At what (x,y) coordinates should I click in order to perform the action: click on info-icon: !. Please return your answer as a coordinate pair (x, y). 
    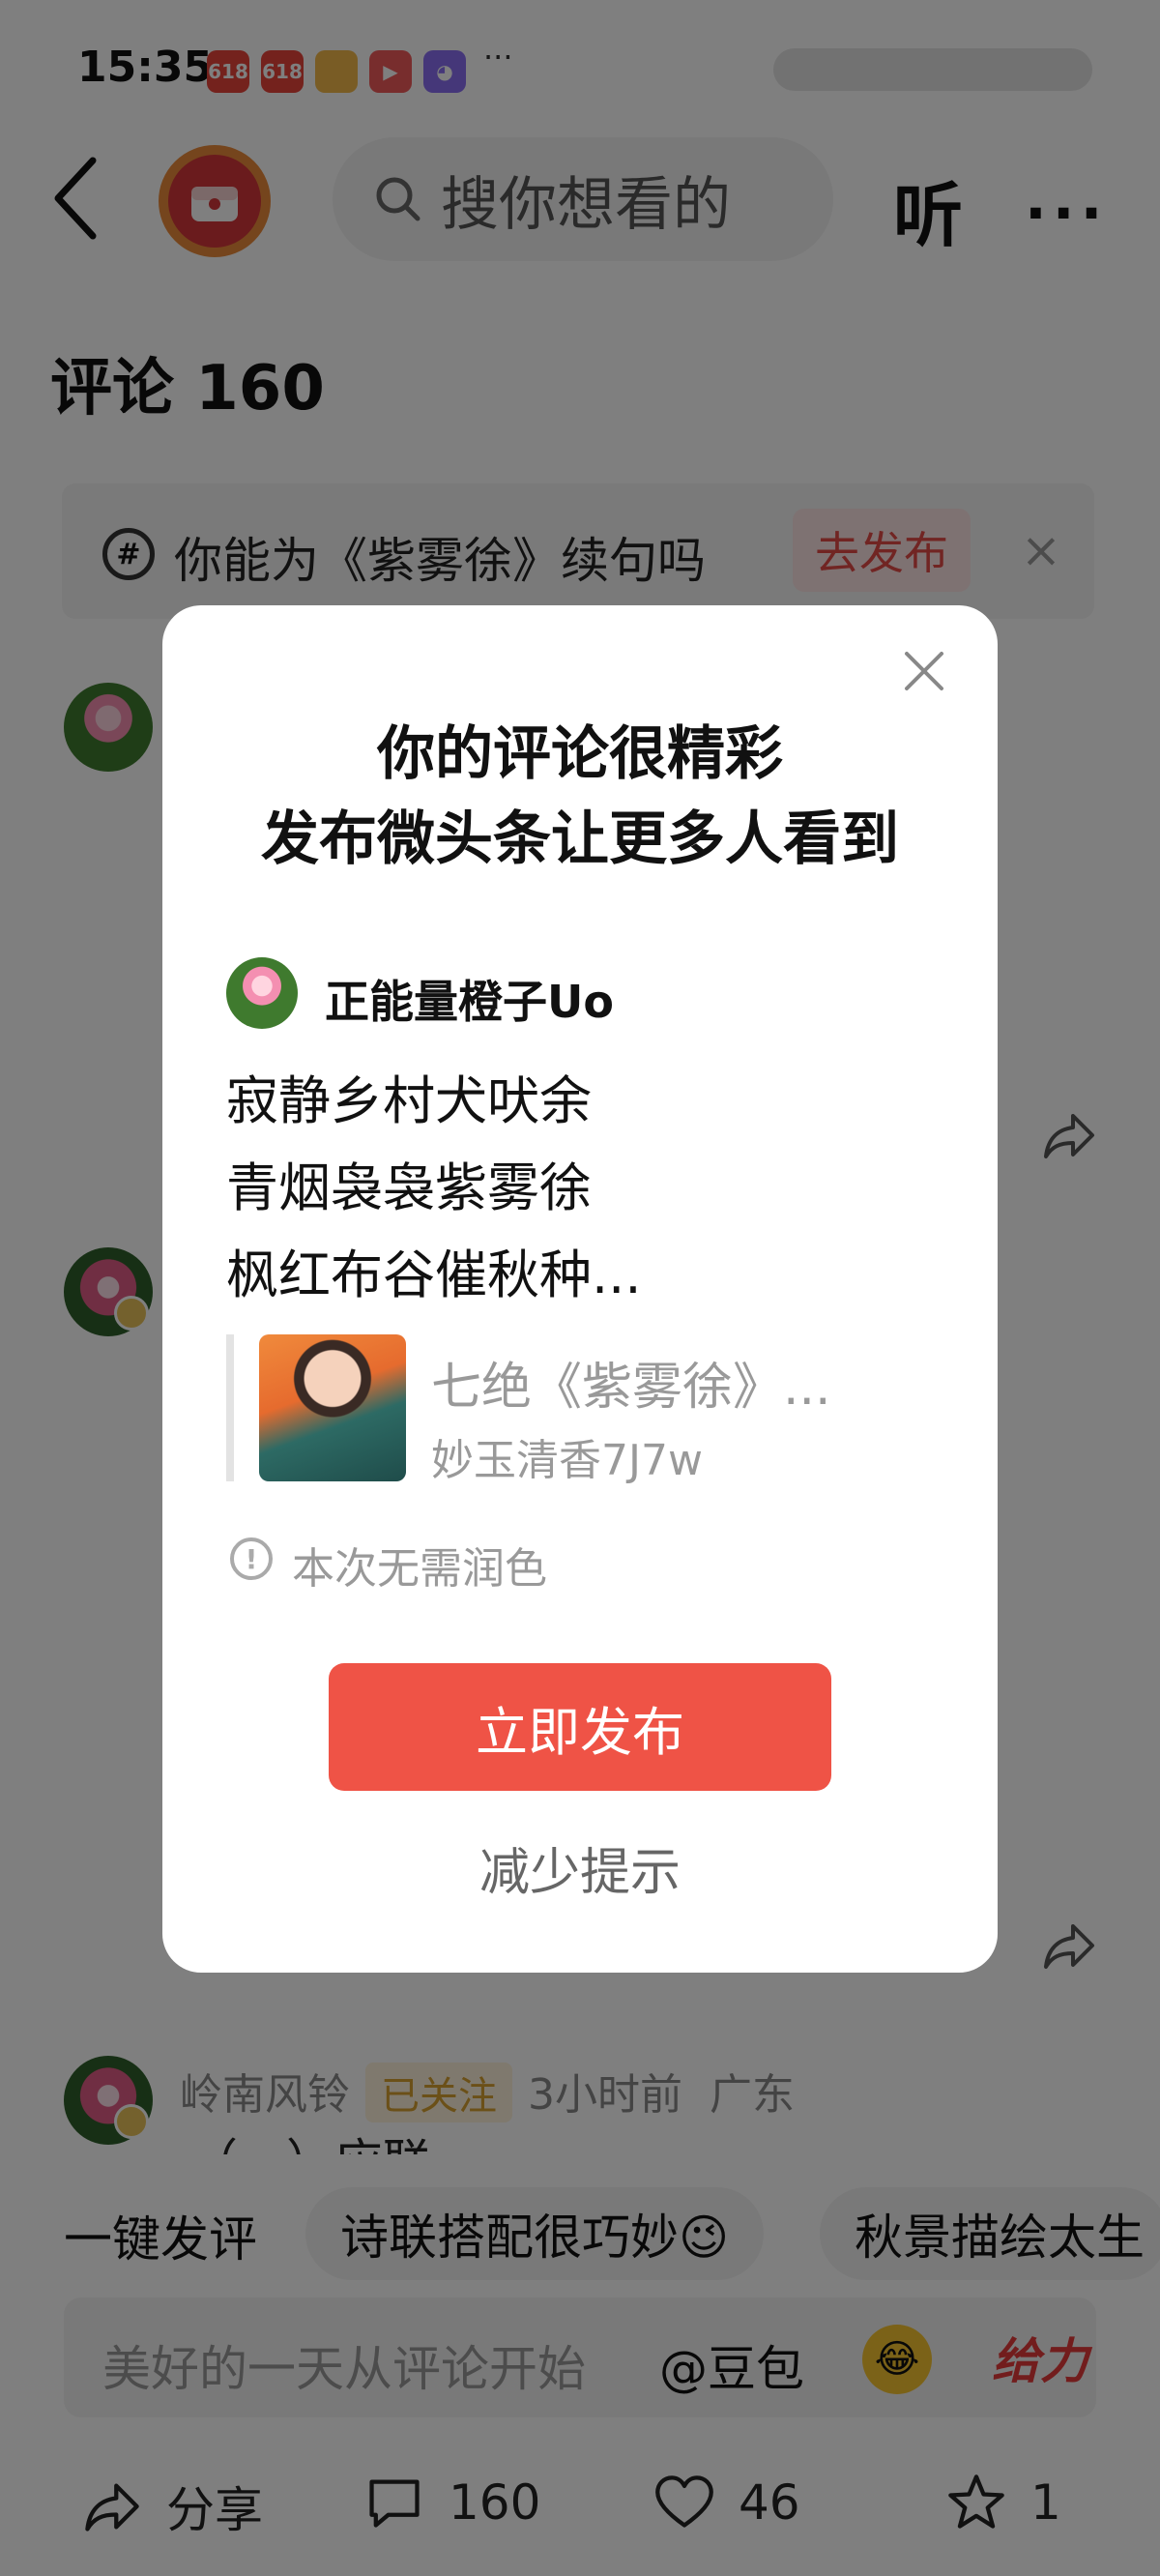
    Looking at the image, I should click on (252, 1558).